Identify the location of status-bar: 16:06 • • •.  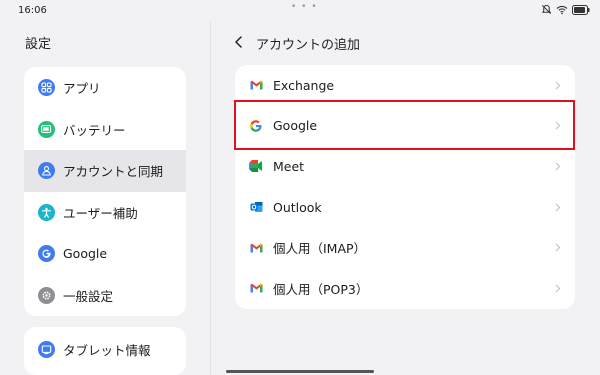
(300, 11).